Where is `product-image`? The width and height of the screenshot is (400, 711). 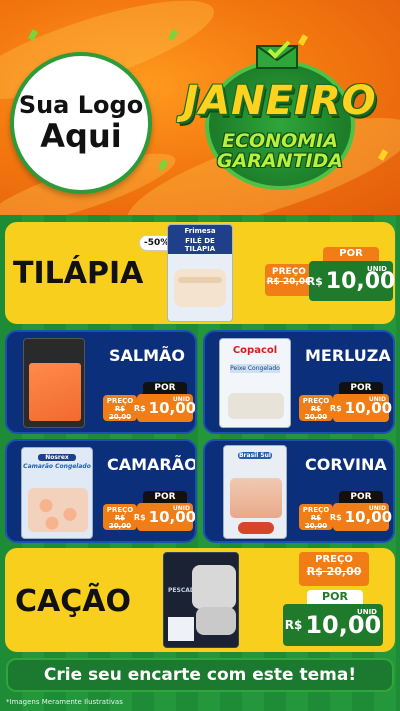
product-image is located at coordinates (54, 383).